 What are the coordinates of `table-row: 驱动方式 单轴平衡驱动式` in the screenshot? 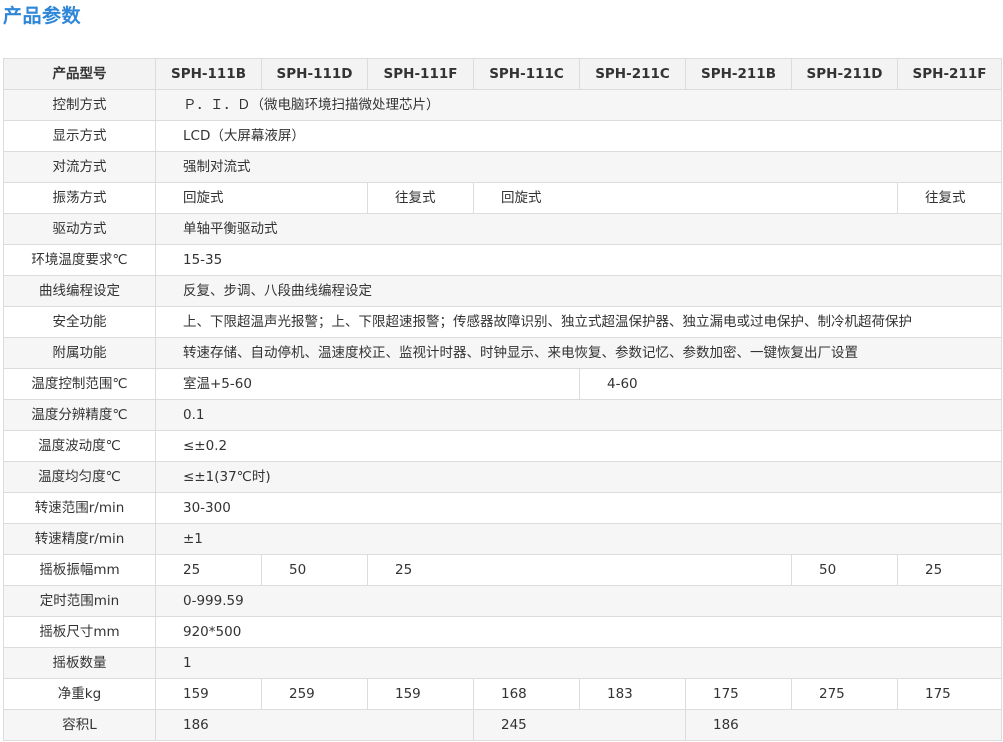 It's located at (502, 229).